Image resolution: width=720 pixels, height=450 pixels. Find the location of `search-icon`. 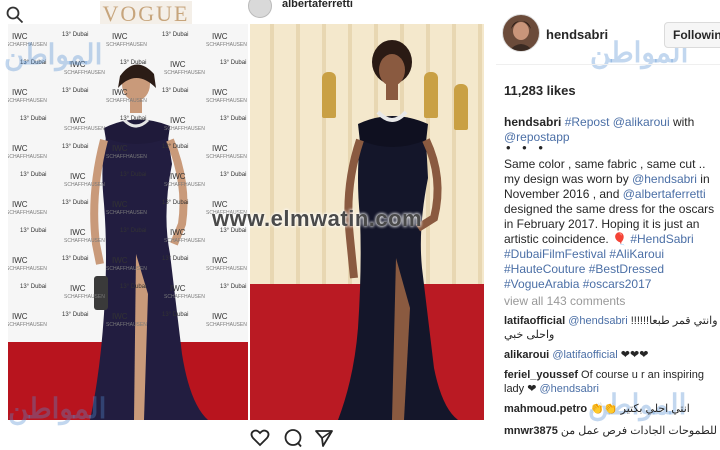

search-icon is located at coordinates (15, 15).